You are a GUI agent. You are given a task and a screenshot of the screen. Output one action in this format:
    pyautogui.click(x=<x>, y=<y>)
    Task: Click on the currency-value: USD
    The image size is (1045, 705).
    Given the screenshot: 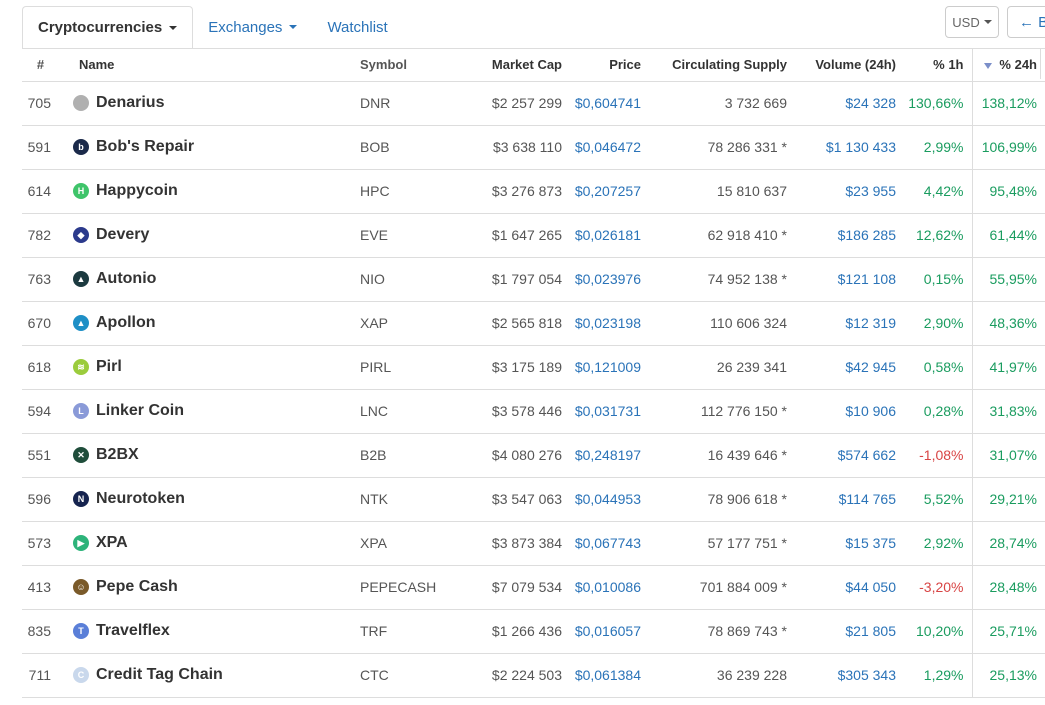 What is the action you would take?
    pyautogui.click(x=966, y=22)
    